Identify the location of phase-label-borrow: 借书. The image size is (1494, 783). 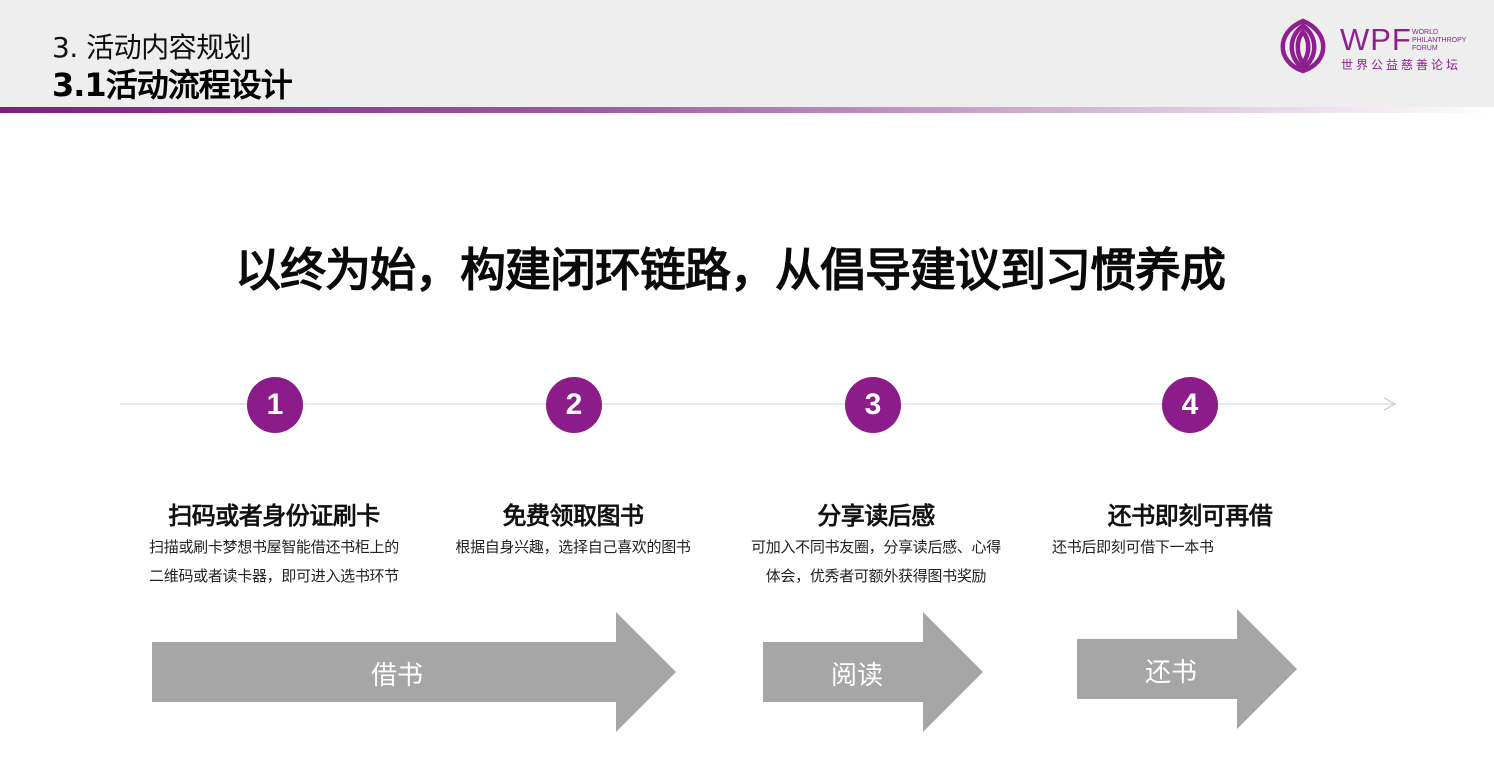
(396, 676).